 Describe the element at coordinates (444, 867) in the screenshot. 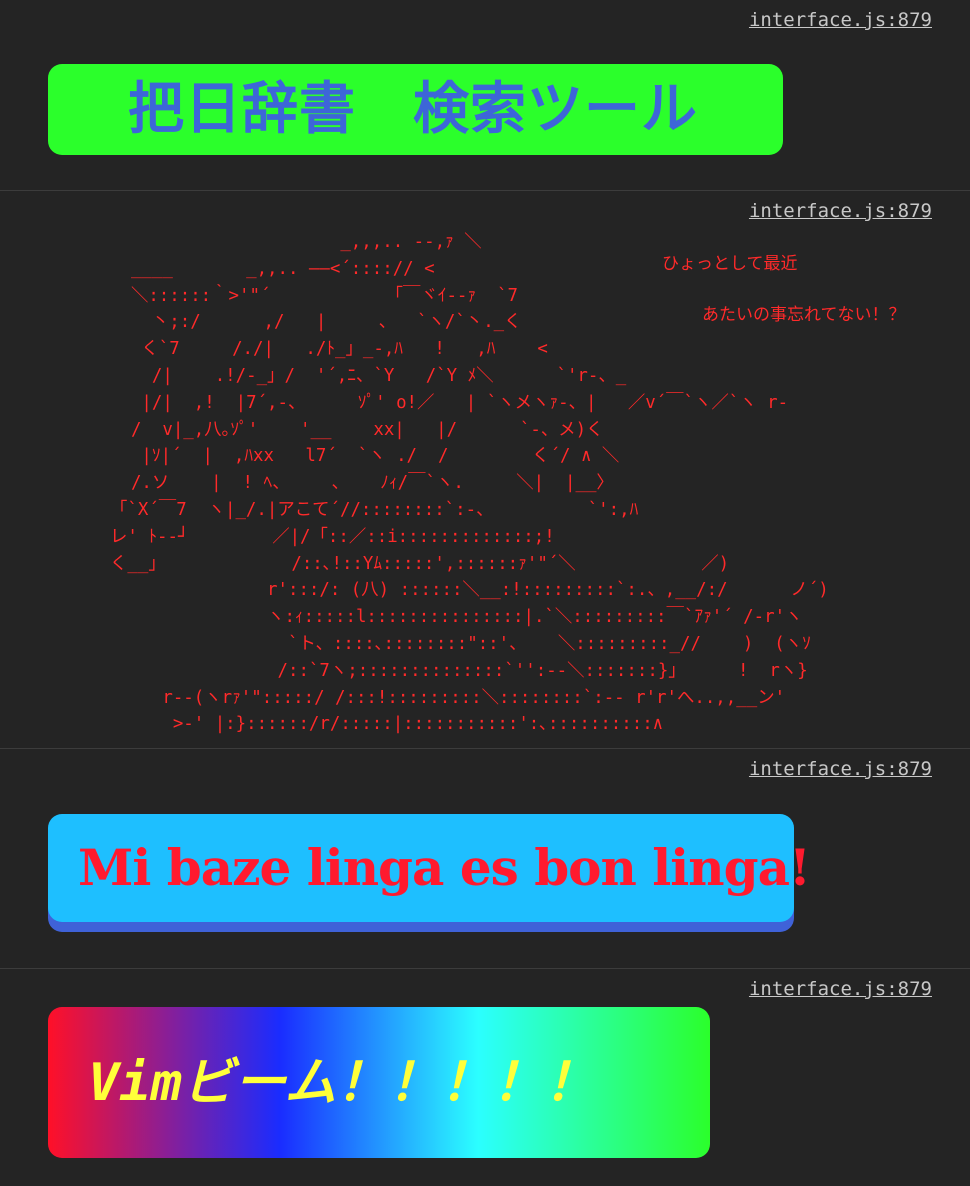

I see `message-text: Mi baze linga es bon linga!` at that location.